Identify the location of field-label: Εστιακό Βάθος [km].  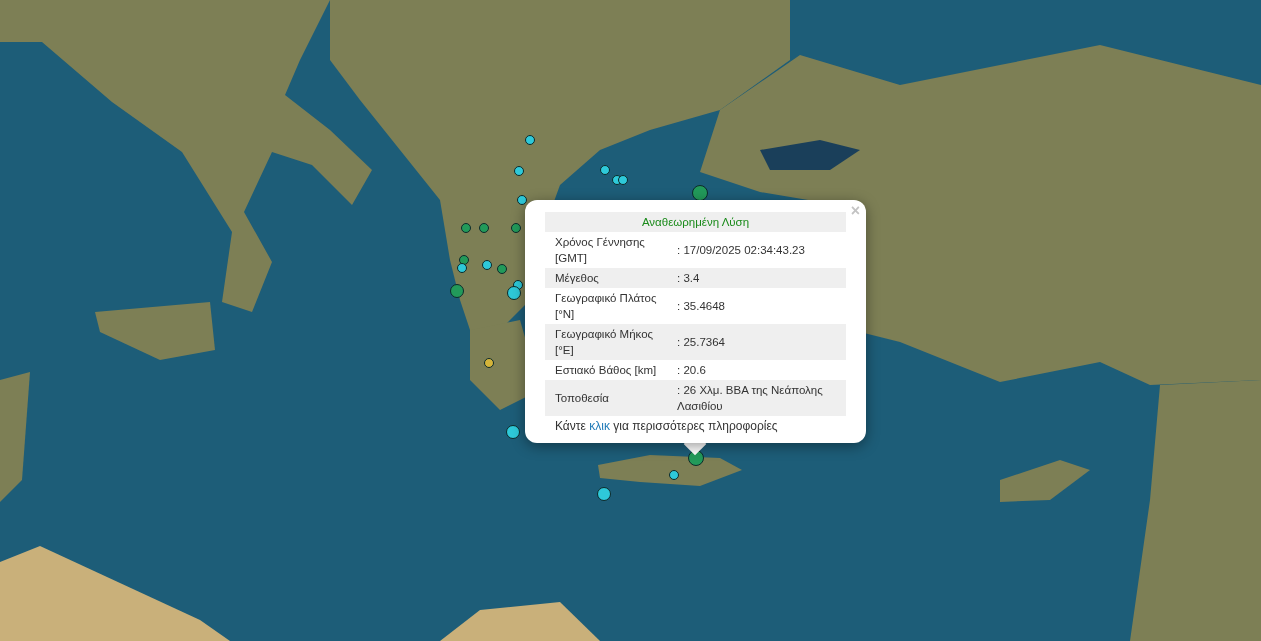
(611, 370).